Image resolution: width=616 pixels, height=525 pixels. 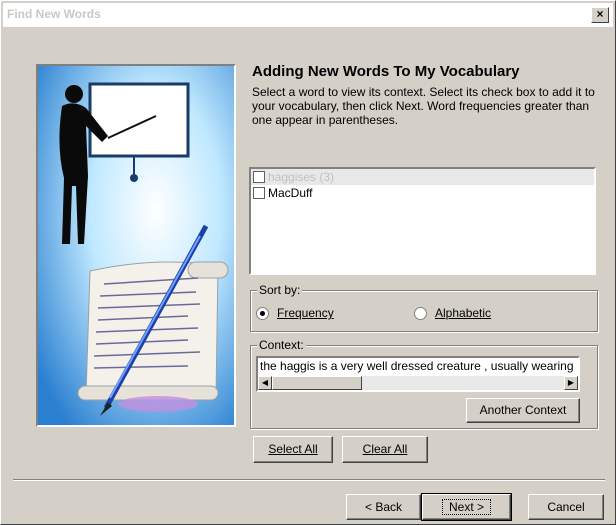 I want to click on close-button: ×, so click(x=600, y=15).